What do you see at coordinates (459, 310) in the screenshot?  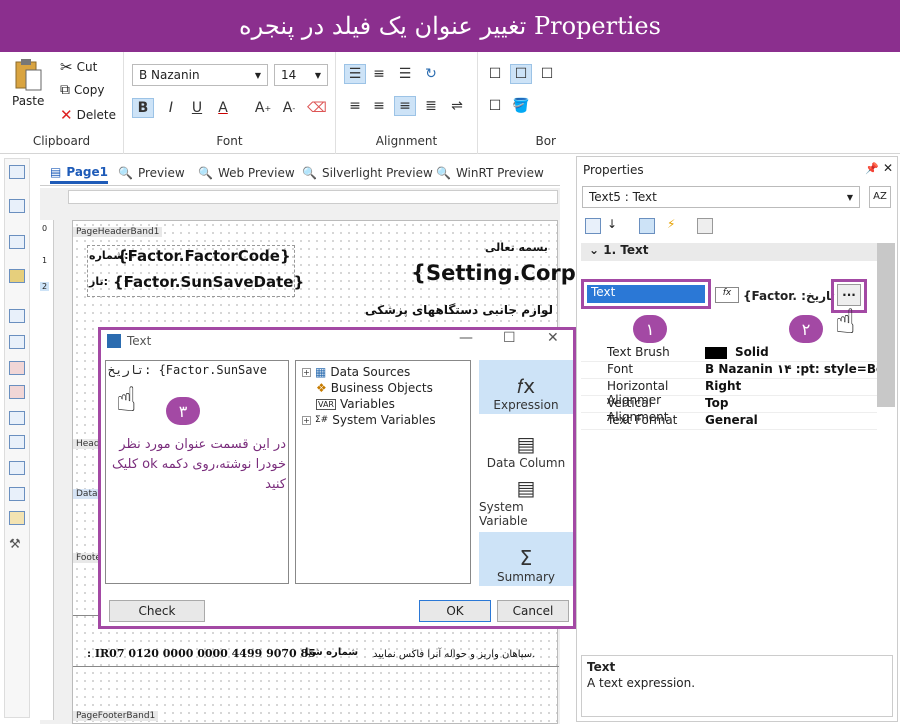 I see `subtitle-field: لوازم جانبی دستگاههای پزشکی` at bounding box center [459, 310].